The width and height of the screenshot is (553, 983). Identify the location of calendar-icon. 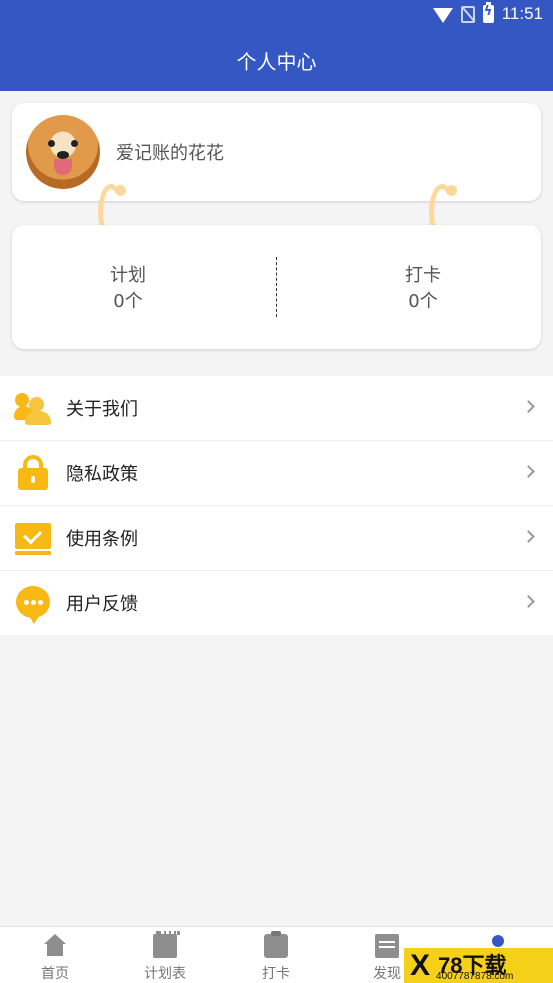
(166, 944).